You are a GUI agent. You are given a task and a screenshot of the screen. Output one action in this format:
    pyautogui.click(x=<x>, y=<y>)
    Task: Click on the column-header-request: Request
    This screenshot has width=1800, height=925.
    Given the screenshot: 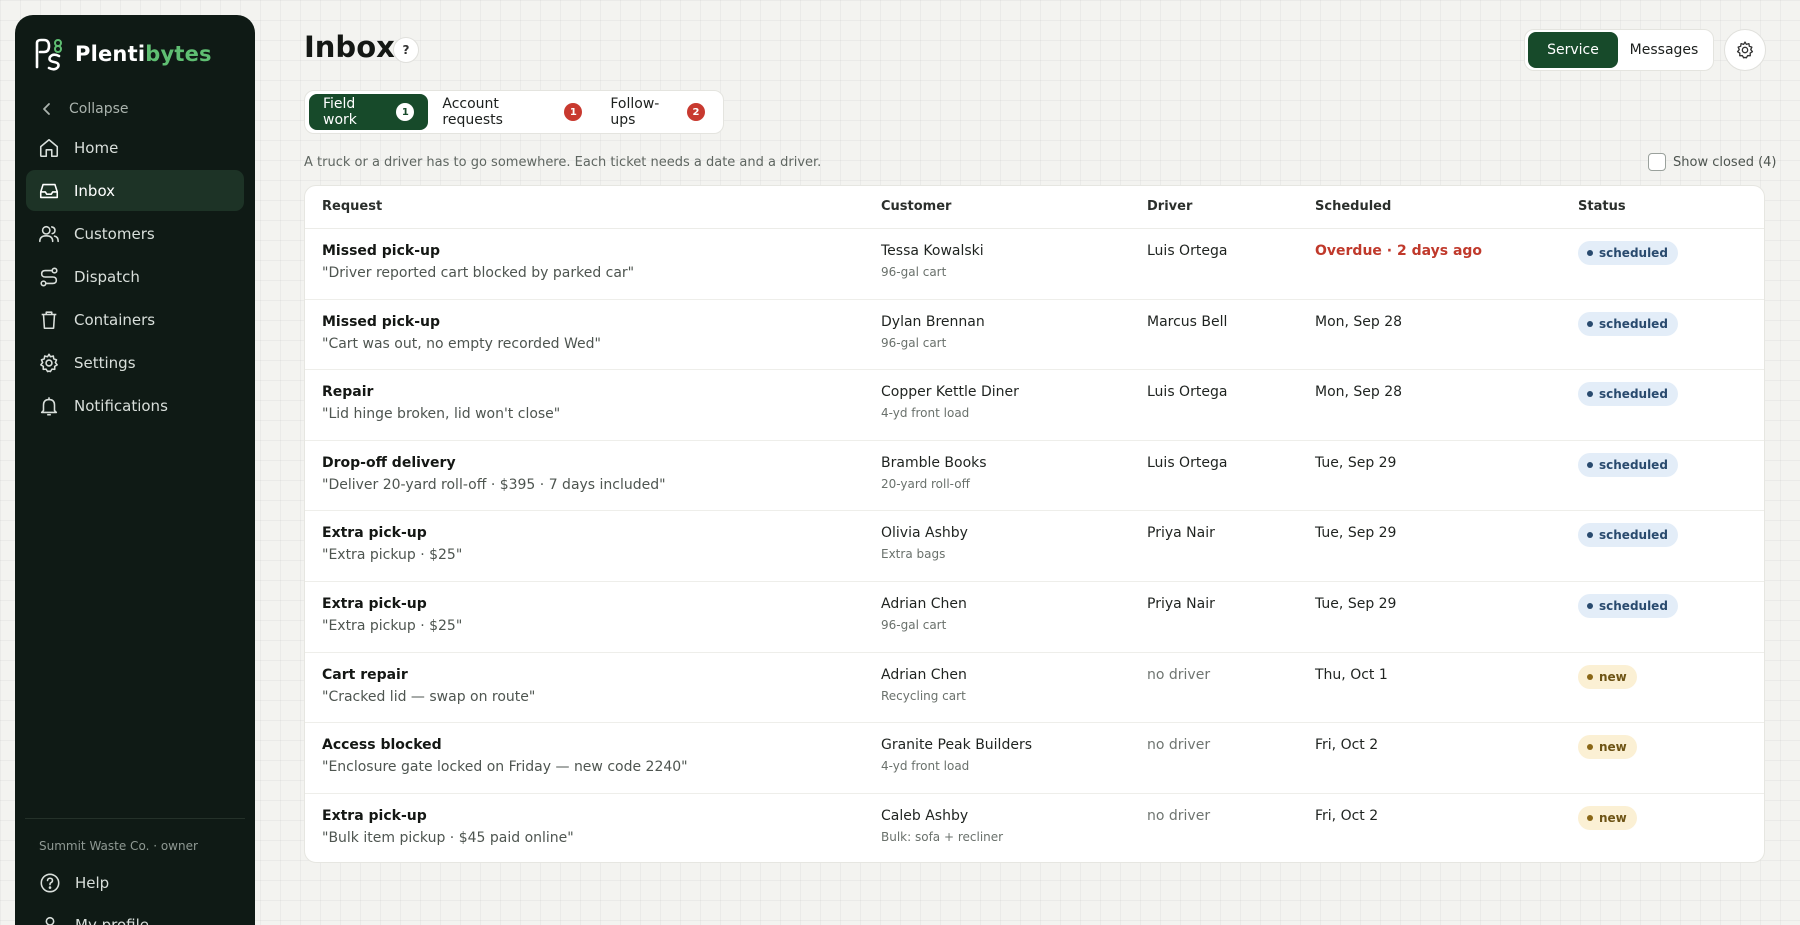 What is the action you would take?
    pyautogui.click(x=352, y=206)
    